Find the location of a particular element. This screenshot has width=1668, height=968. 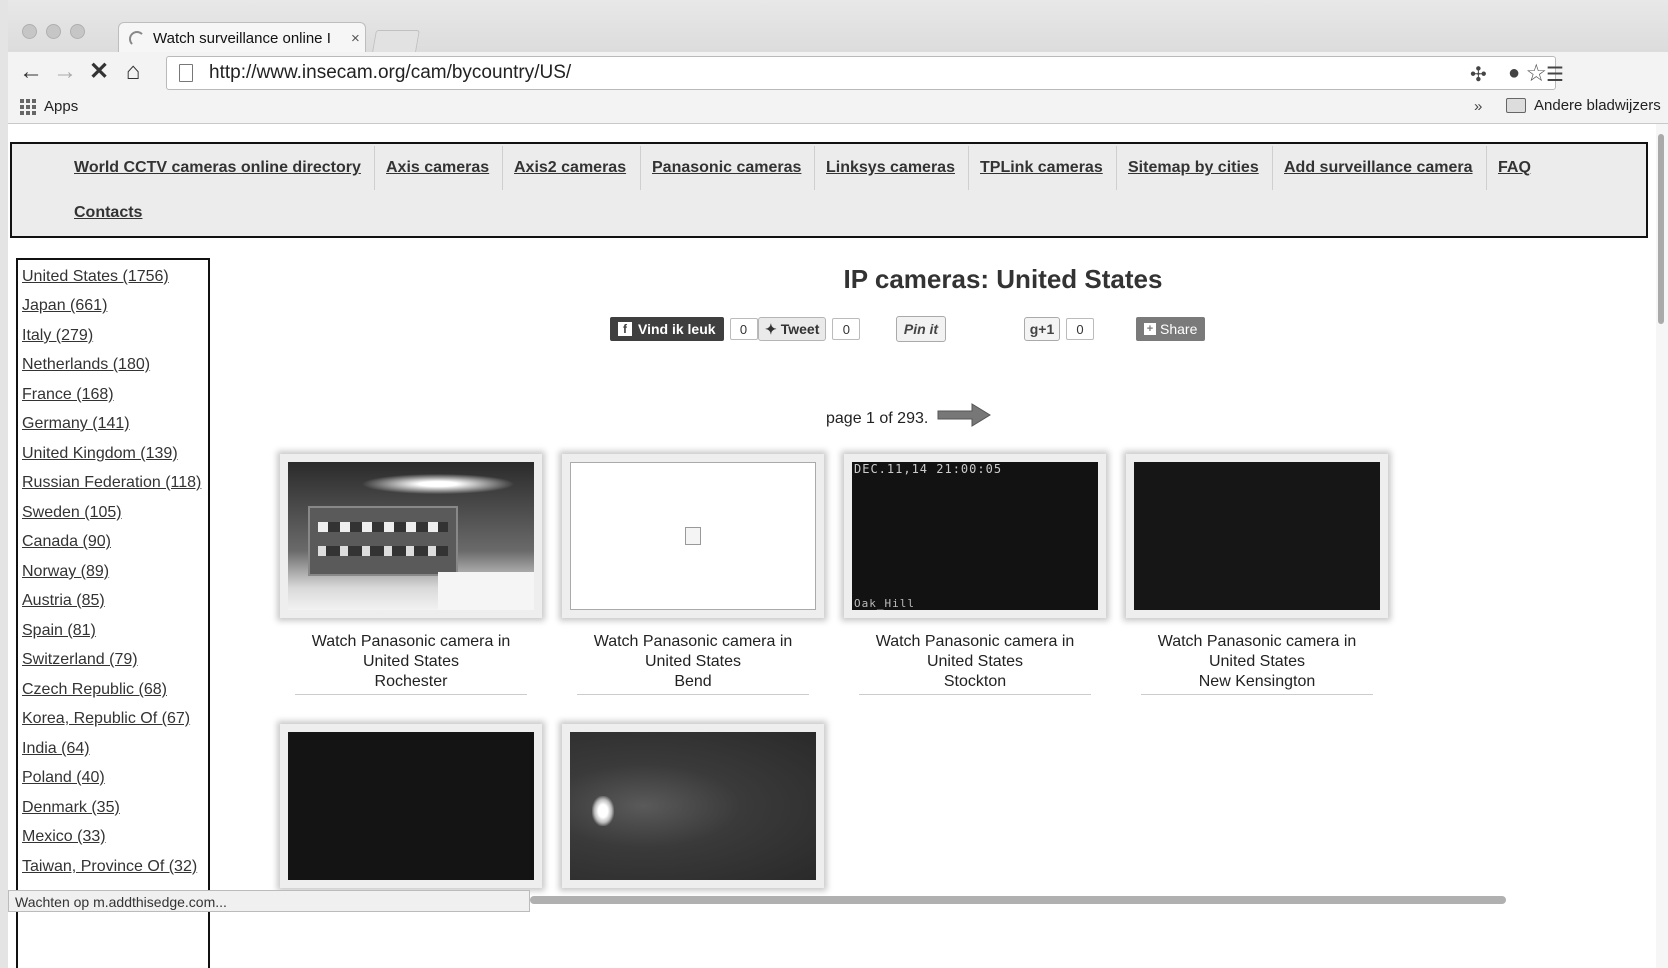

facebook-like-widget: f Vind ik leuk 0 is located at coordinates (684, 329).